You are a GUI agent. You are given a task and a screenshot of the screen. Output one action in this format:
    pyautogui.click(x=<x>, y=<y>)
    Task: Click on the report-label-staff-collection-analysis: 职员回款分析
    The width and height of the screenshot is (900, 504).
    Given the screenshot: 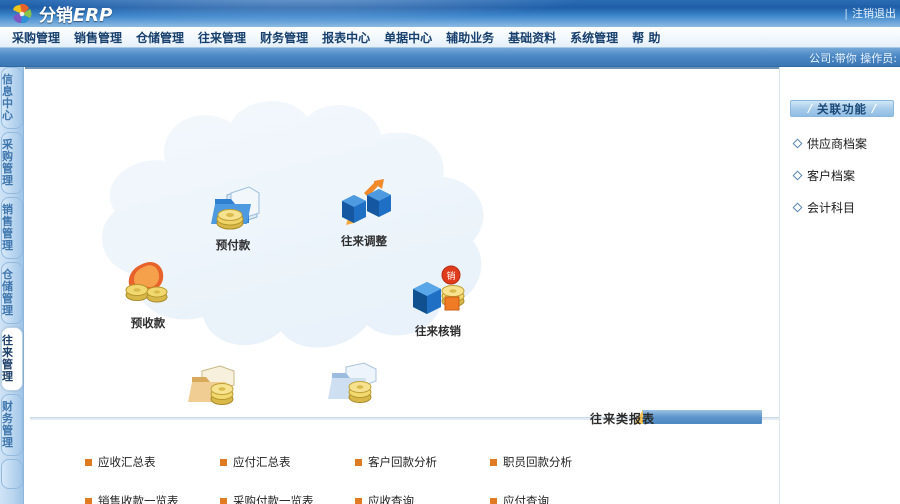 What is the action you would take?
    pyautogui.click(x=537, y=462)
    